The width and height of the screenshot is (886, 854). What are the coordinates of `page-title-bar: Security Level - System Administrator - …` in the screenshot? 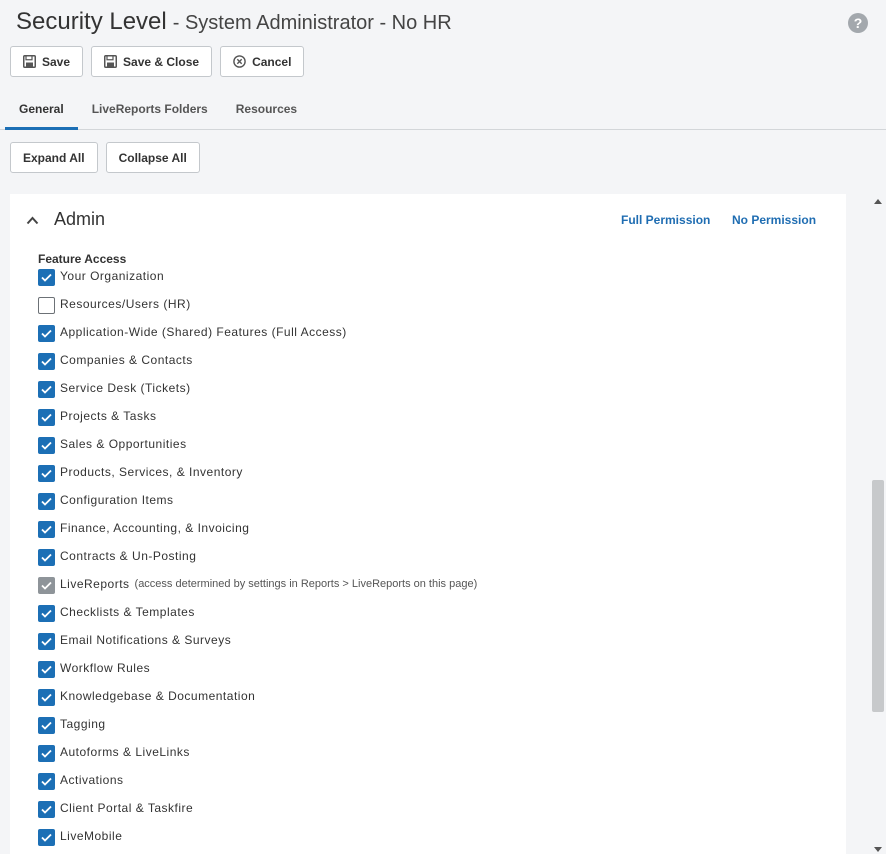 It's located at (234, 23).